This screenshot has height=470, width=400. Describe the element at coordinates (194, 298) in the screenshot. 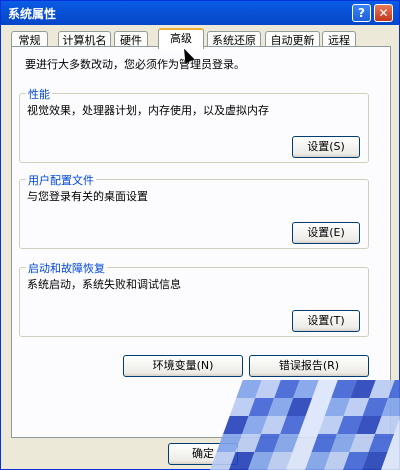

I see `startup-recovery-group: 启动和故障恢复 系统启动，系统失败和调试信息 设置(T)` at that location.